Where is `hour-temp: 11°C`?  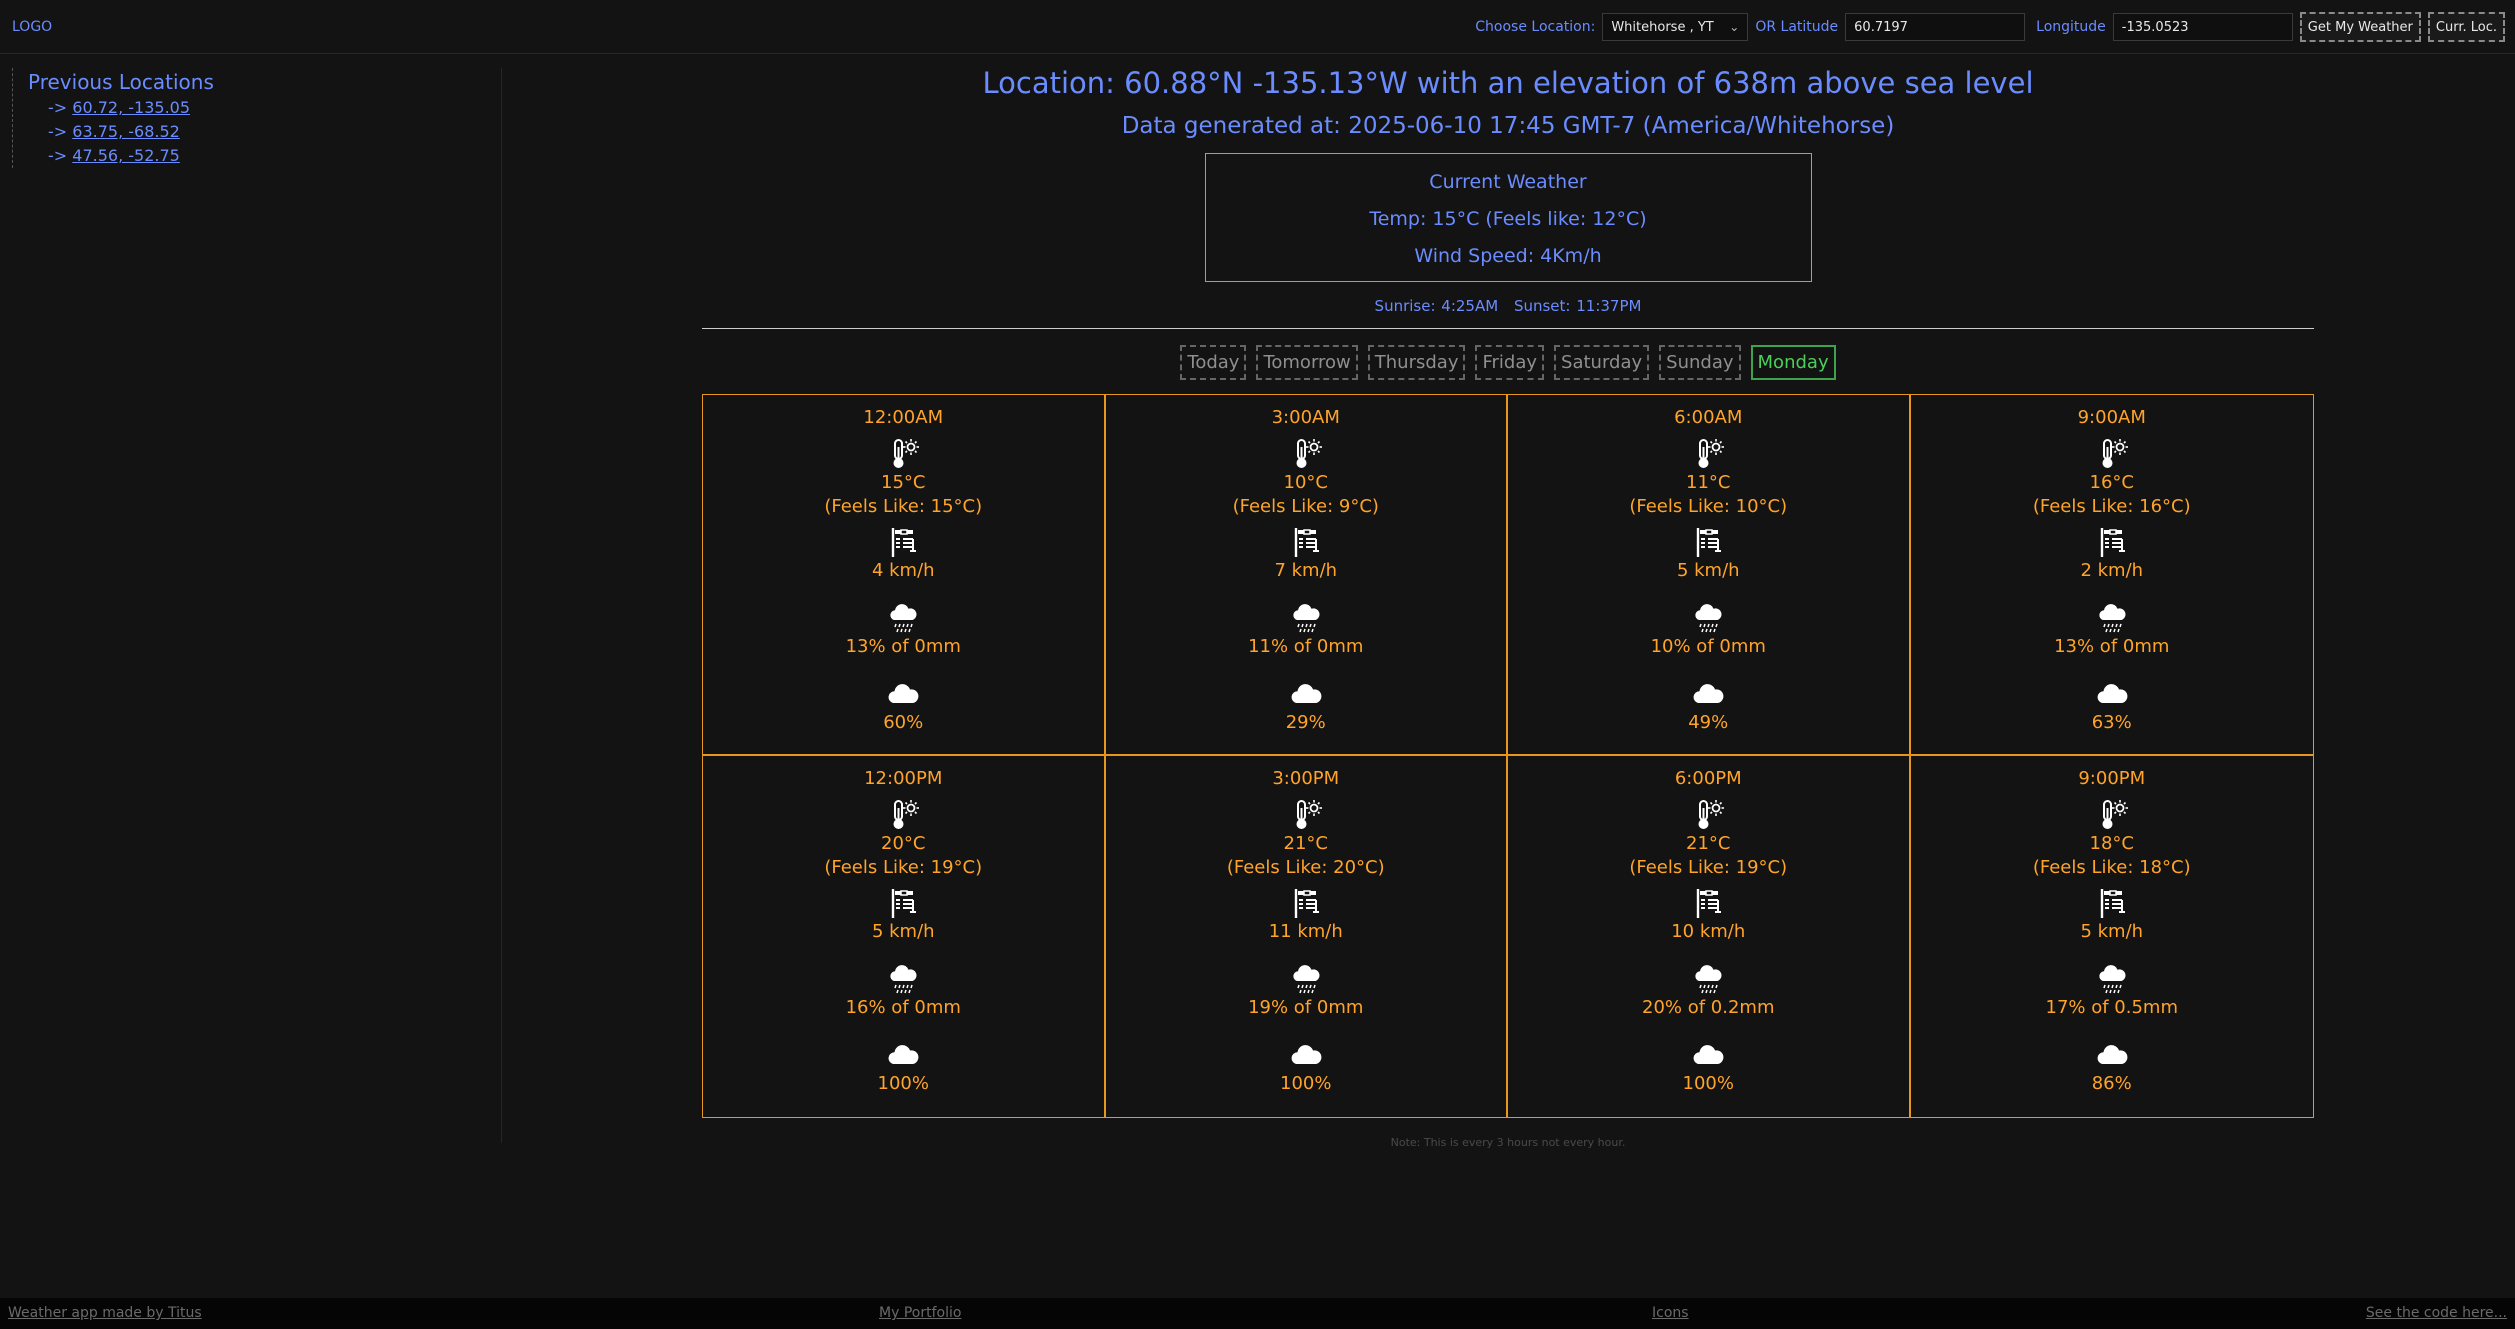
hour-temp: 11°C is located at coordinates (1708, 482).